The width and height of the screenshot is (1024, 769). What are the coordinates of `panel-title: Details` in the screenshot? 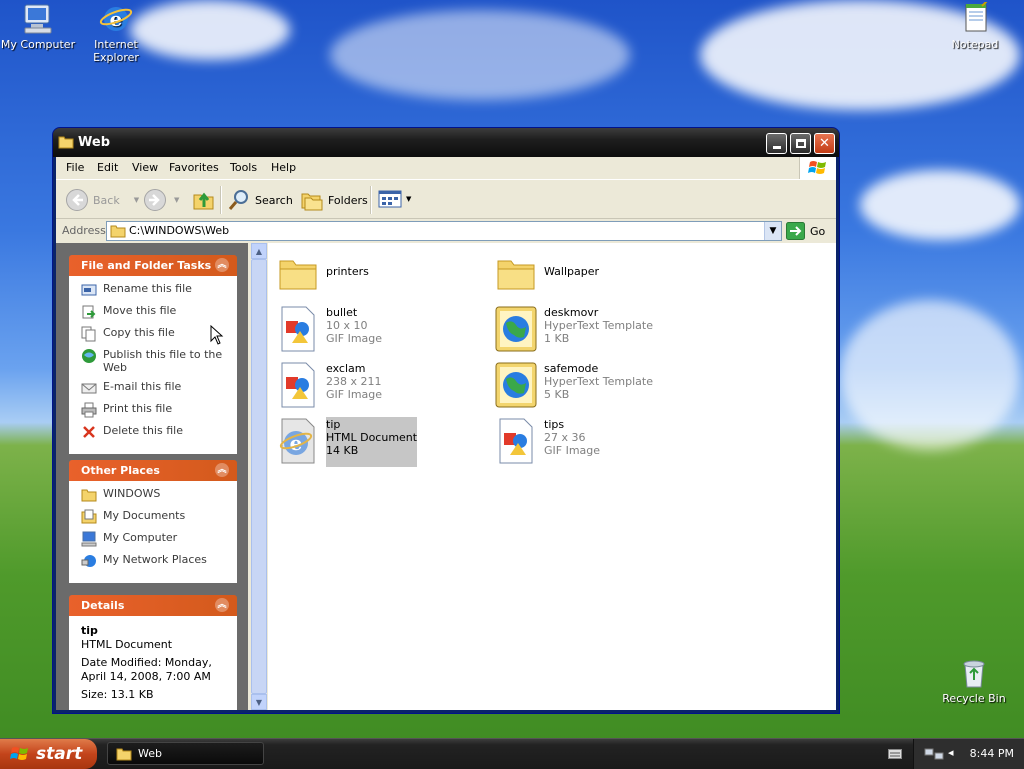 It's located at (103, 605).